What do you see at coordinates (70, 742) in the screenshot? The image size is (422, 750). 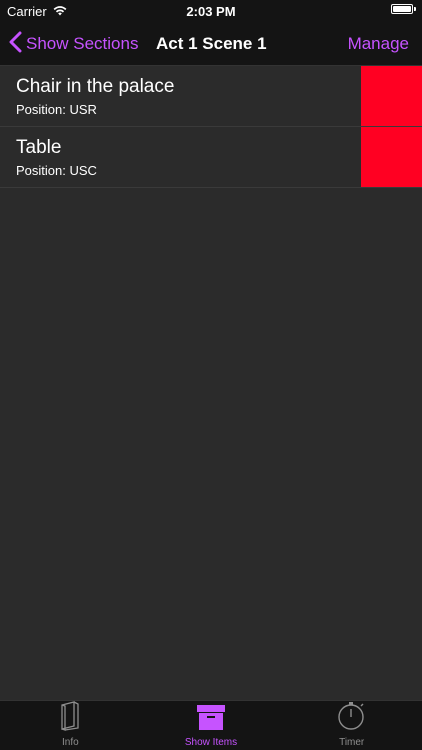 I see `tab-label: Info` at bounding box center [70, 742].